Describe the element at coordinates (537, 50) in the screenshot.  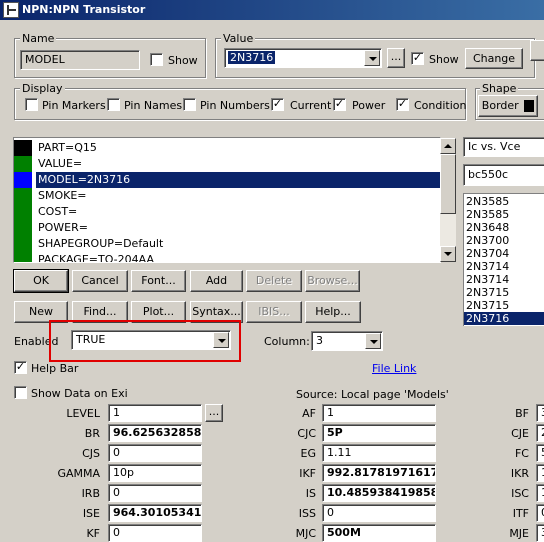
I see `next-button-partial` at that location.